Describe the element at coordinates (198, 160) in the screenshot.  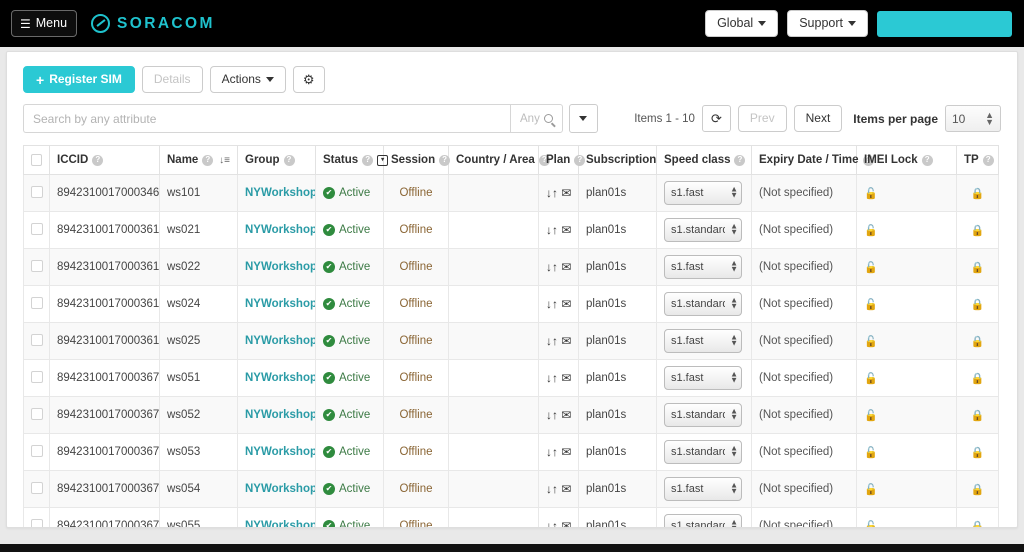
I see `column-header-name: Name? ↓≡` at that location.